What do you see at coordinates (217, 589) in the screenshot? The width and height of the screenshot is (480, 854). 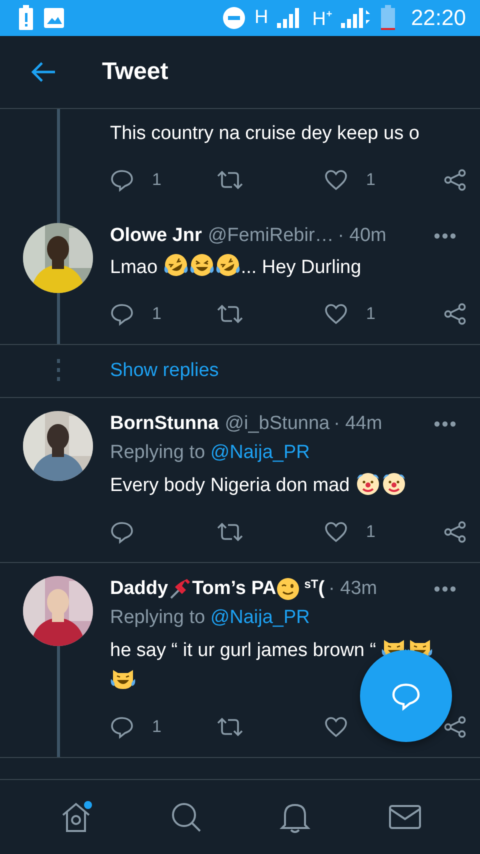 I see `user-name: Daddy Tom’s PA $^{sT}$(` at bounding box center [217, 589].